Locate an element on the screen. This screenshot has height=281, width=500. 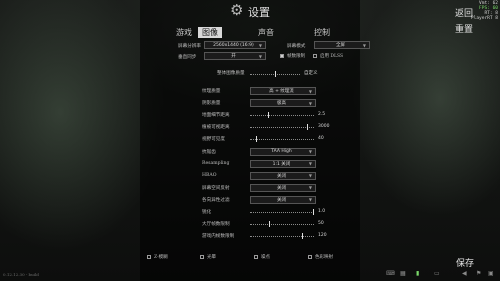
vsync-select: 开 ▼ is located at coordinates (235, 56).